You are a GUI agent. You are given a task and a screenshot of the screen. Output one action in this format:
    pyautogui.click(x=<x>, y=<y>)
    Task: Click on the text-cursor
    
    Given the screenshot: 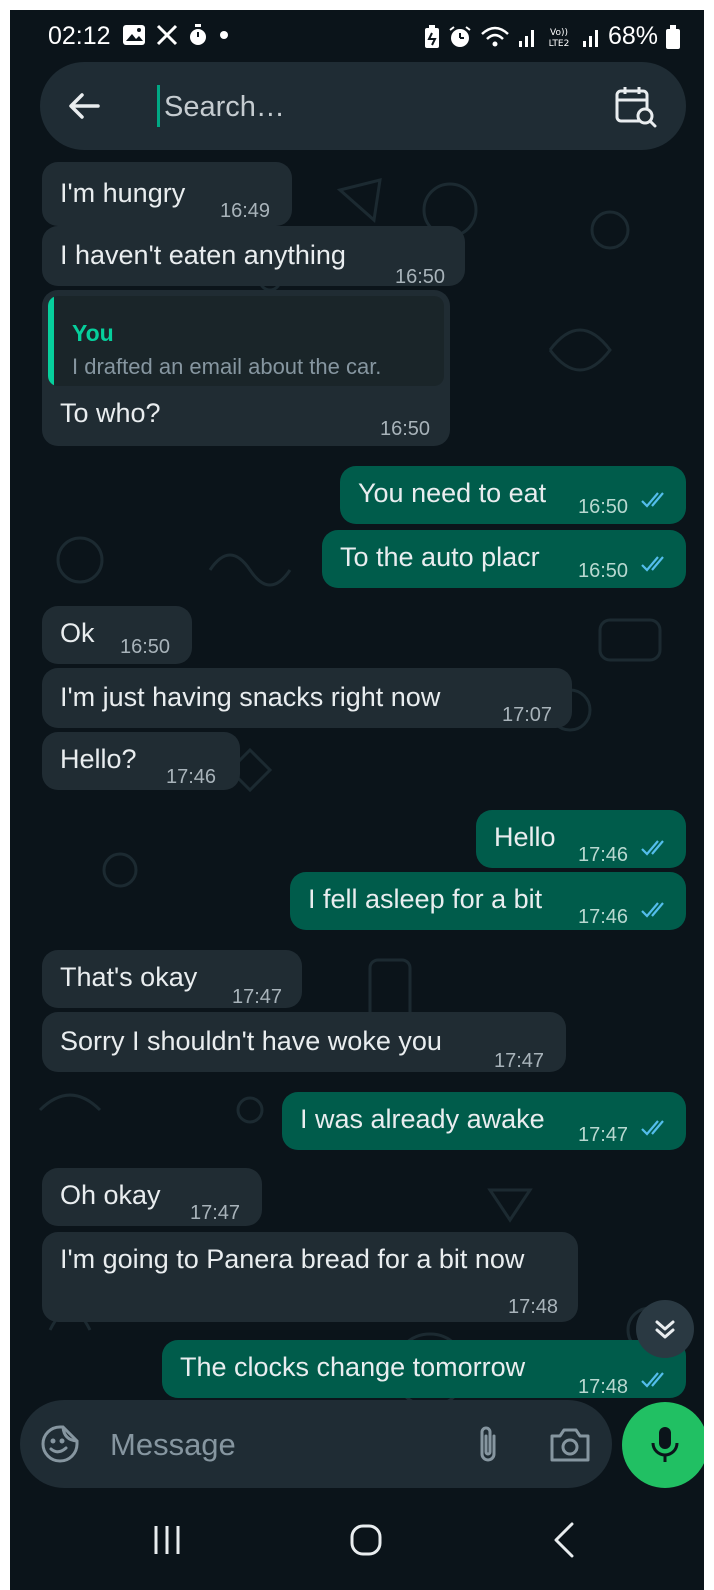 What is the action you would take?
    pyautogui.click(x=158, y=106)
    